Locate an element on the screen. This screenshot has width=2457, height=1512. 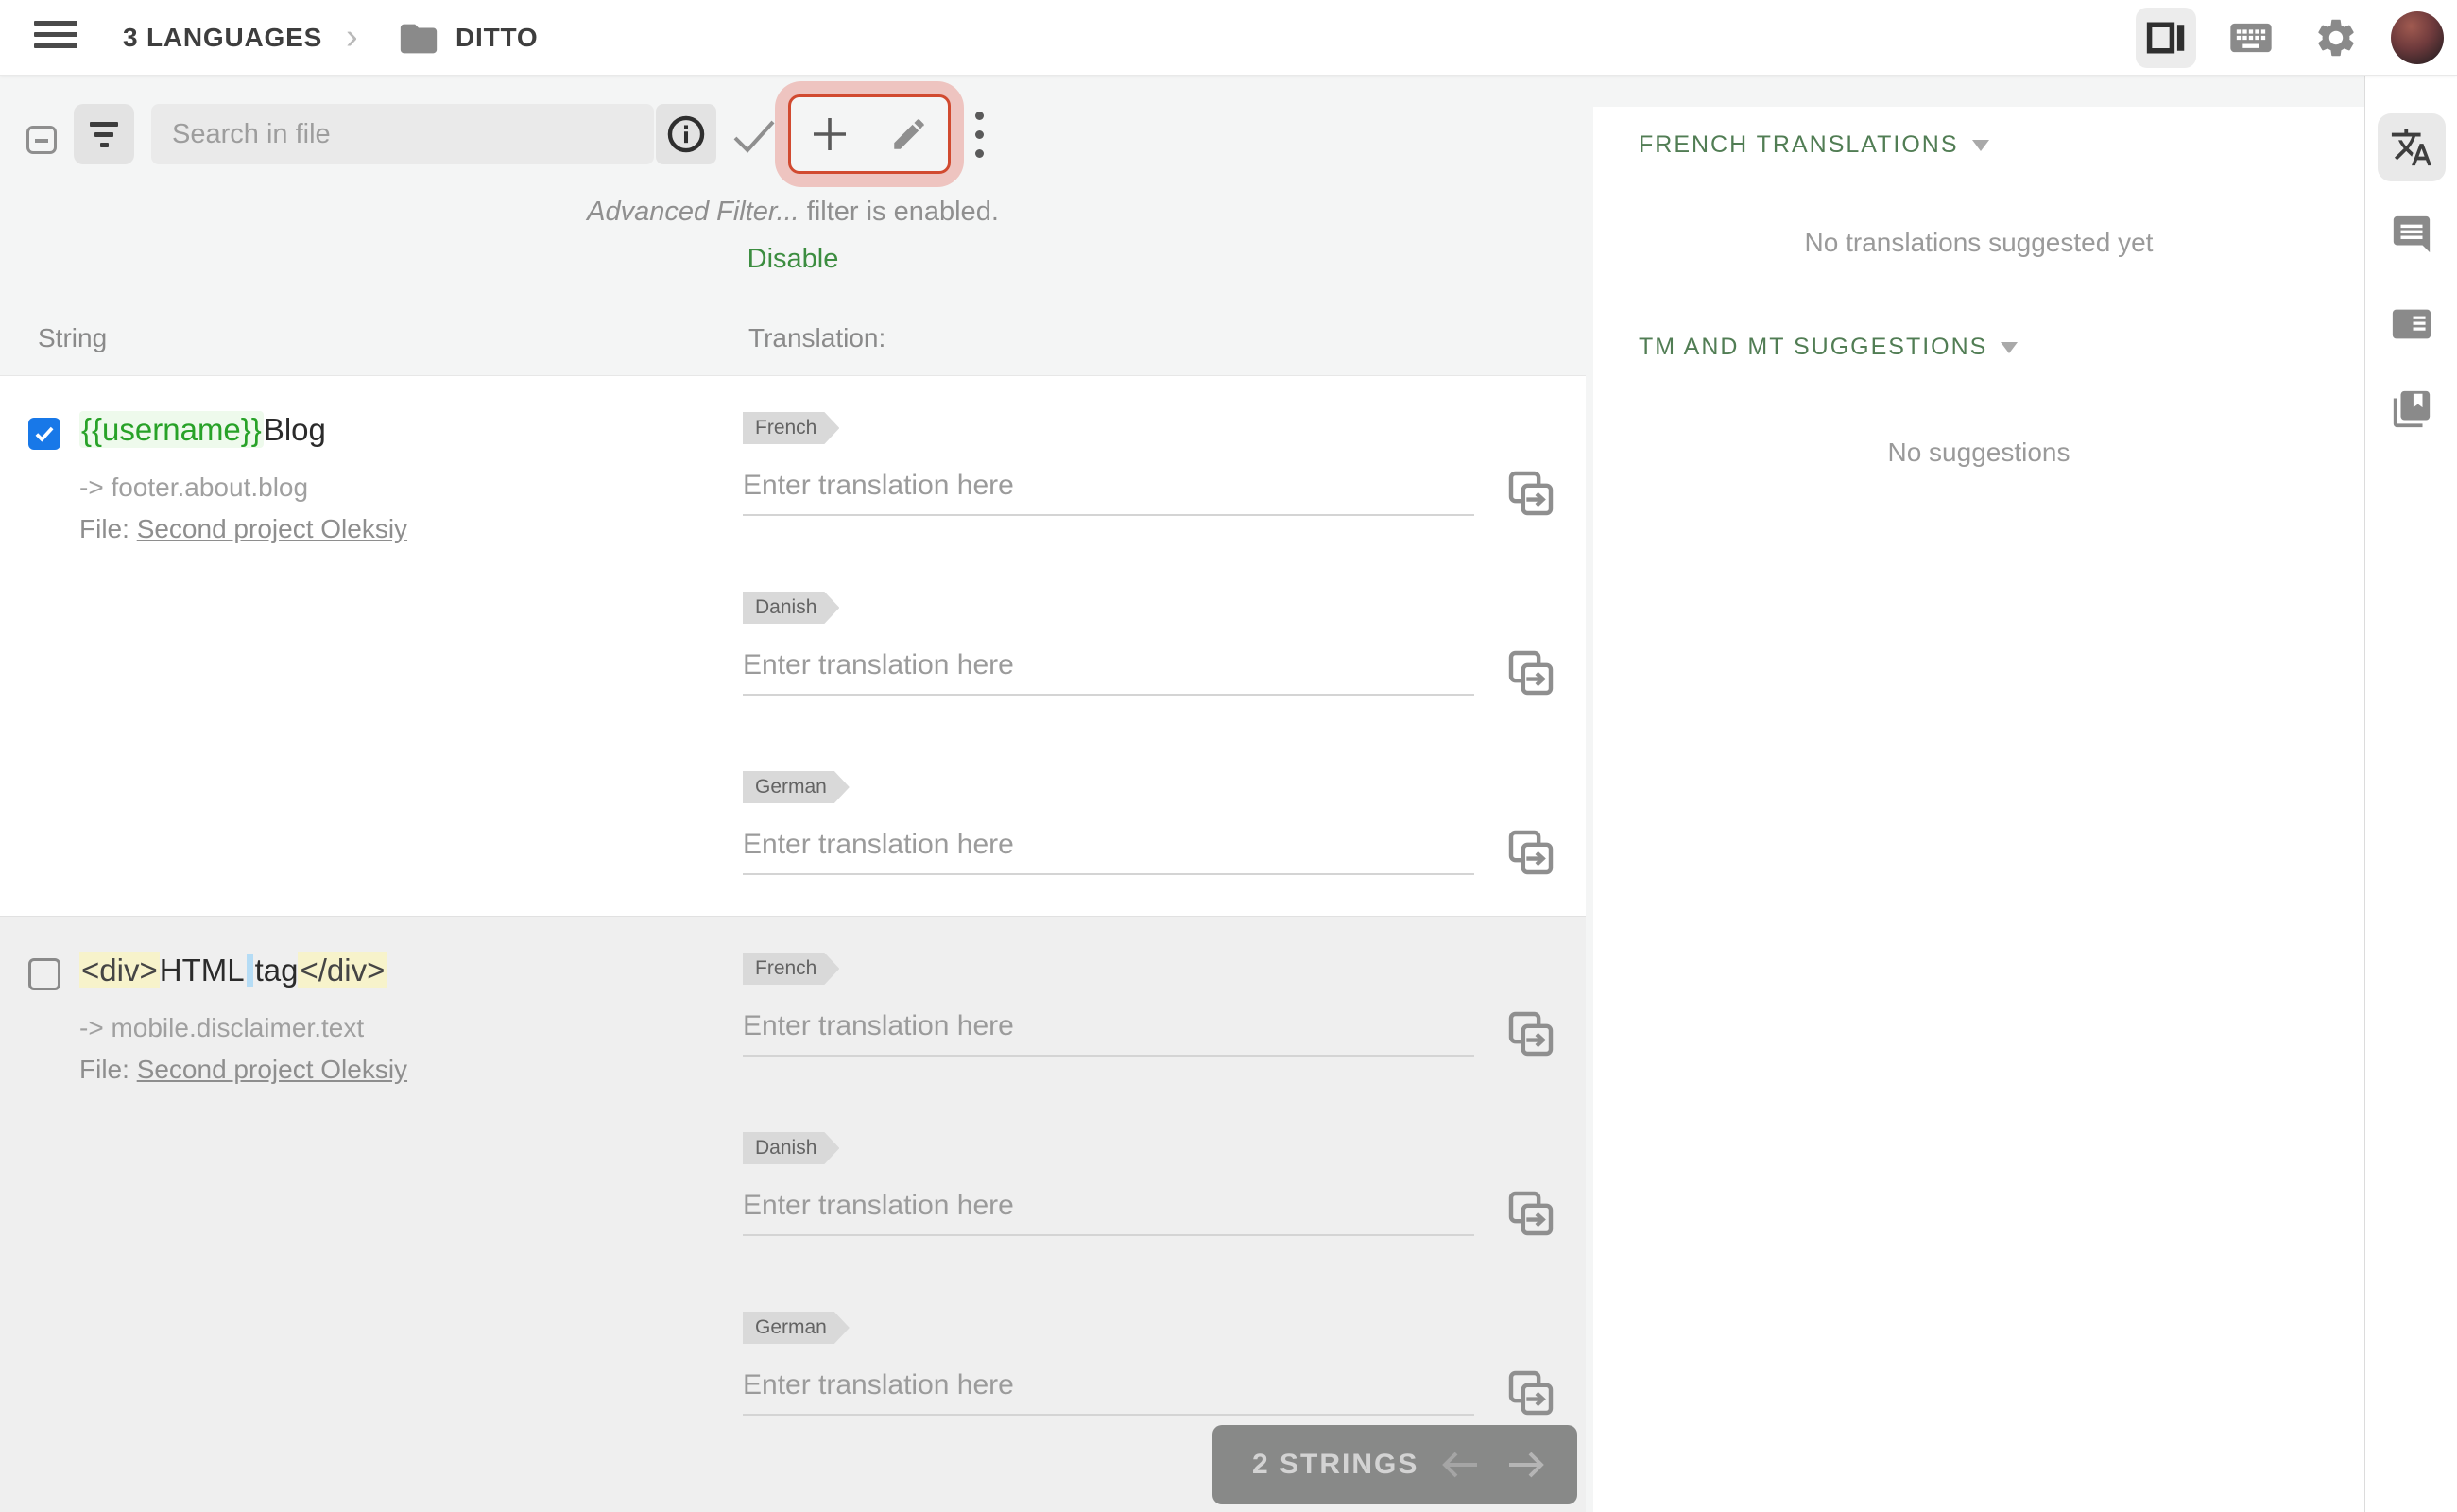
hamburger-menu-icon is located at coordinates (55, 38).